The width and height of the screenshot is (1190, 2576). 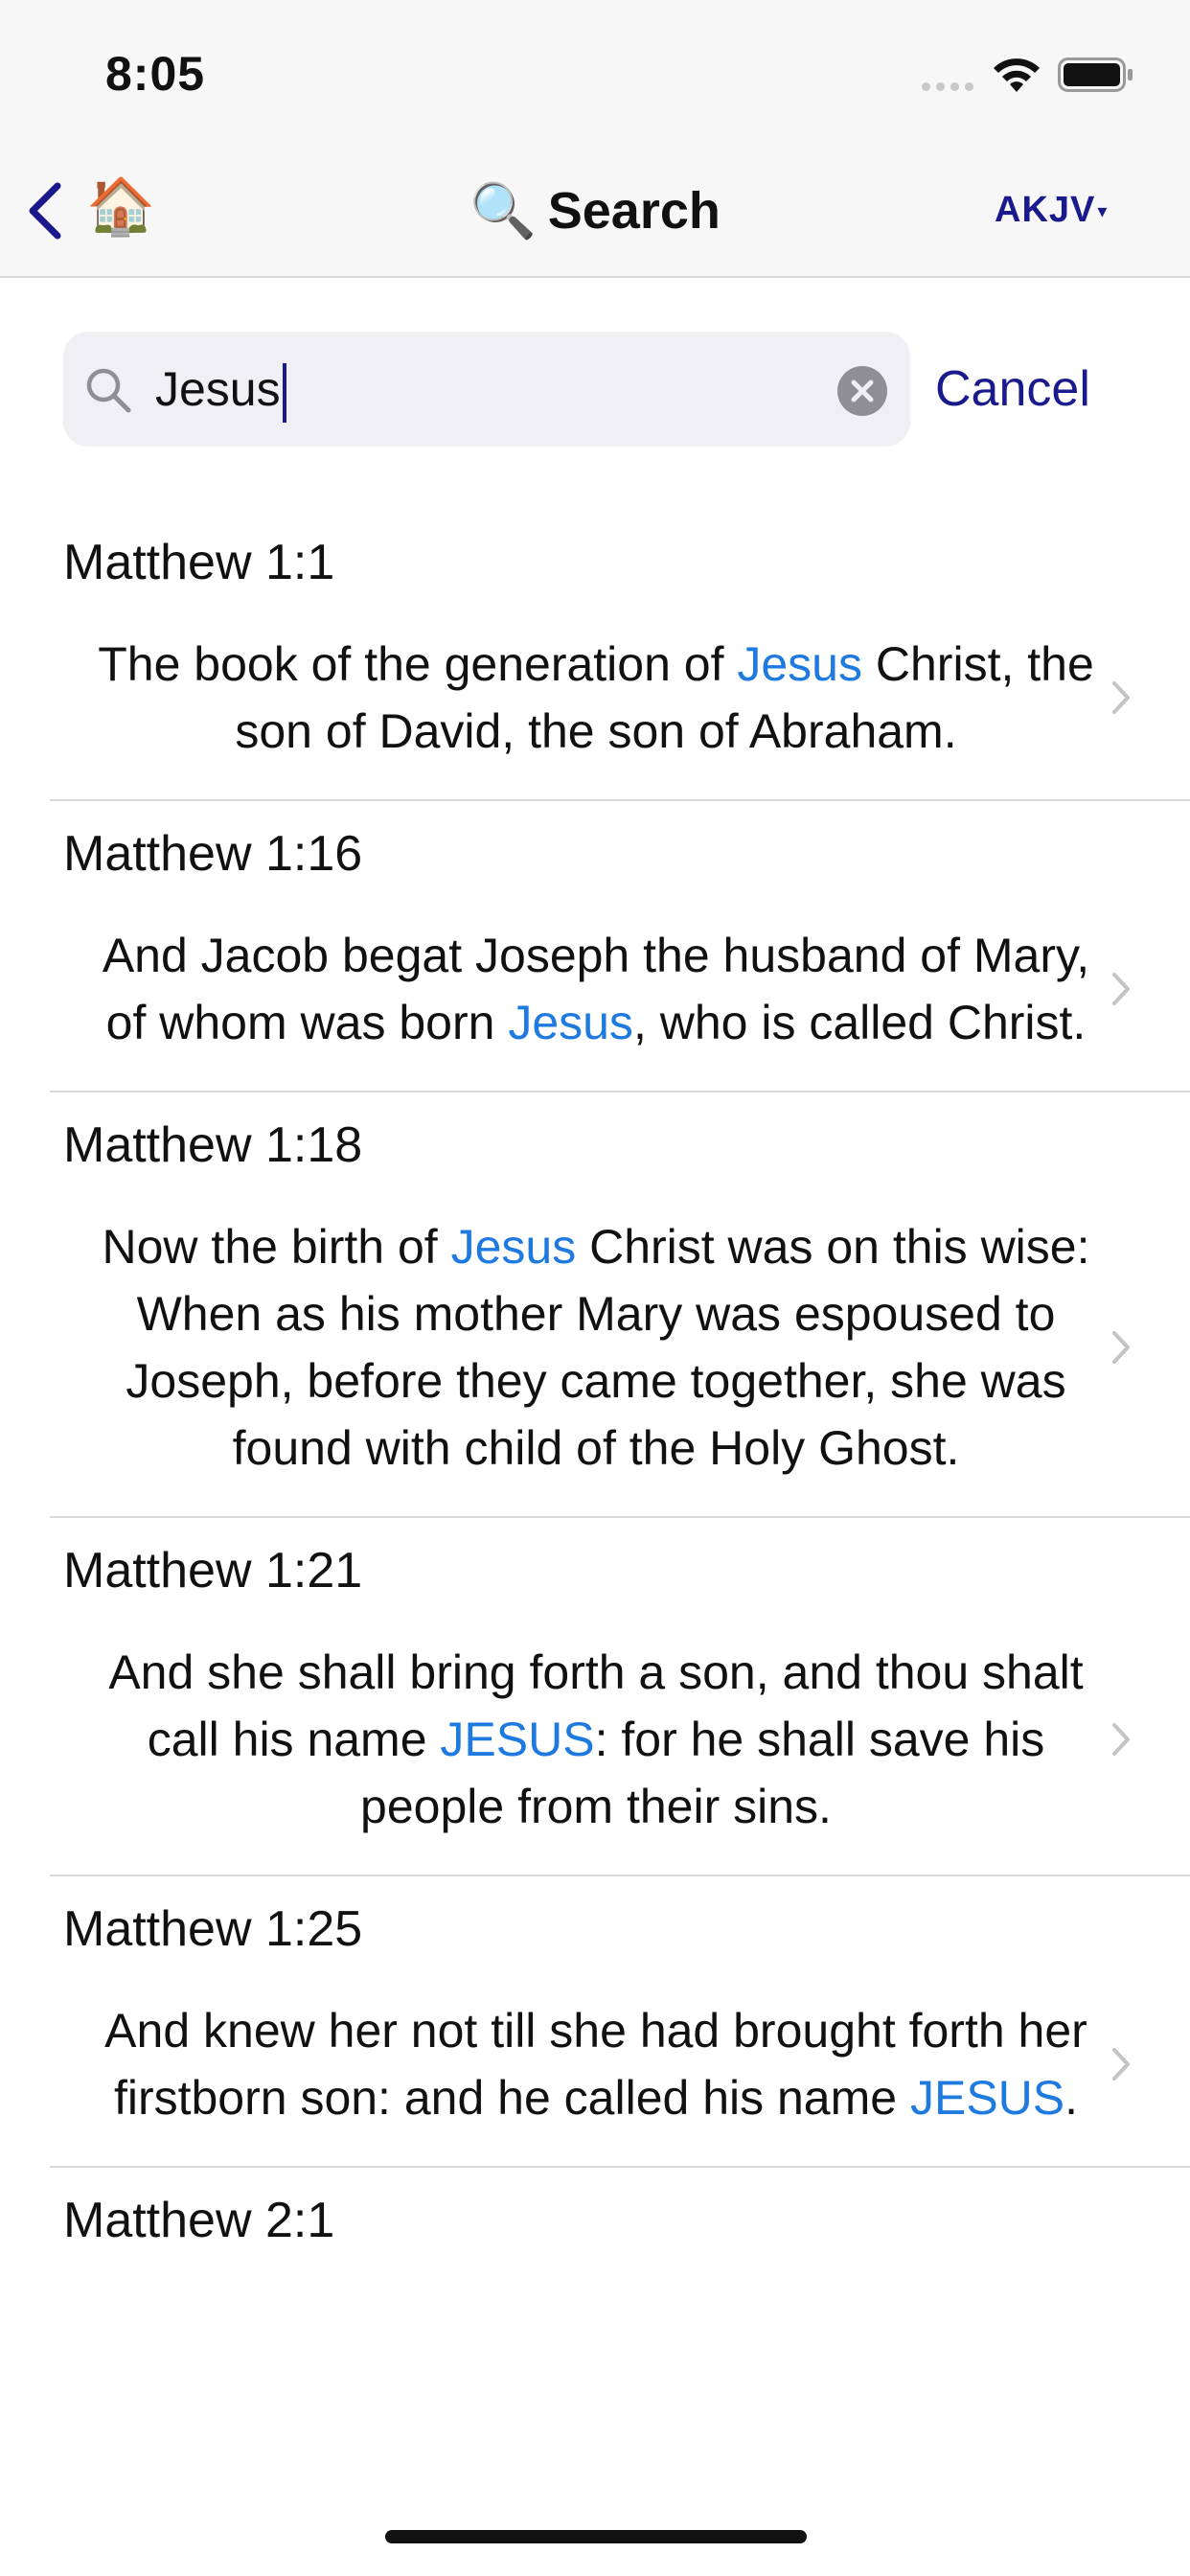 I want to click on page-title: 🔍 Search, so click(x=595, y=210).